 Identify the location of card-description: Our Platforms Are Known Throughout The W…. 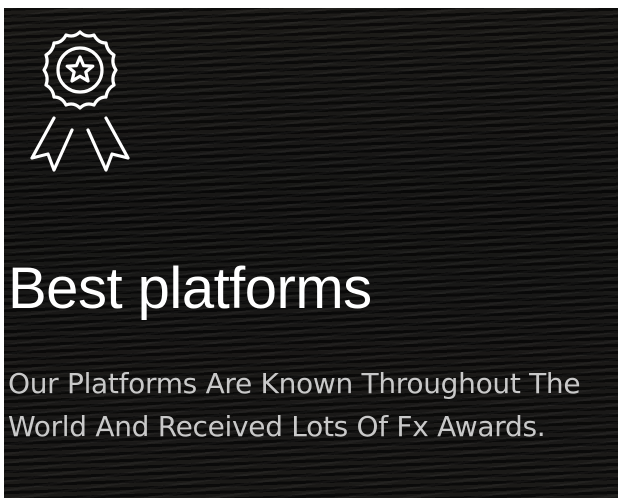
(294, 405).